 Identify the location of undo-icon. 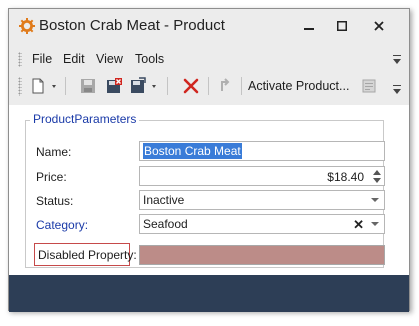
(225, 84).